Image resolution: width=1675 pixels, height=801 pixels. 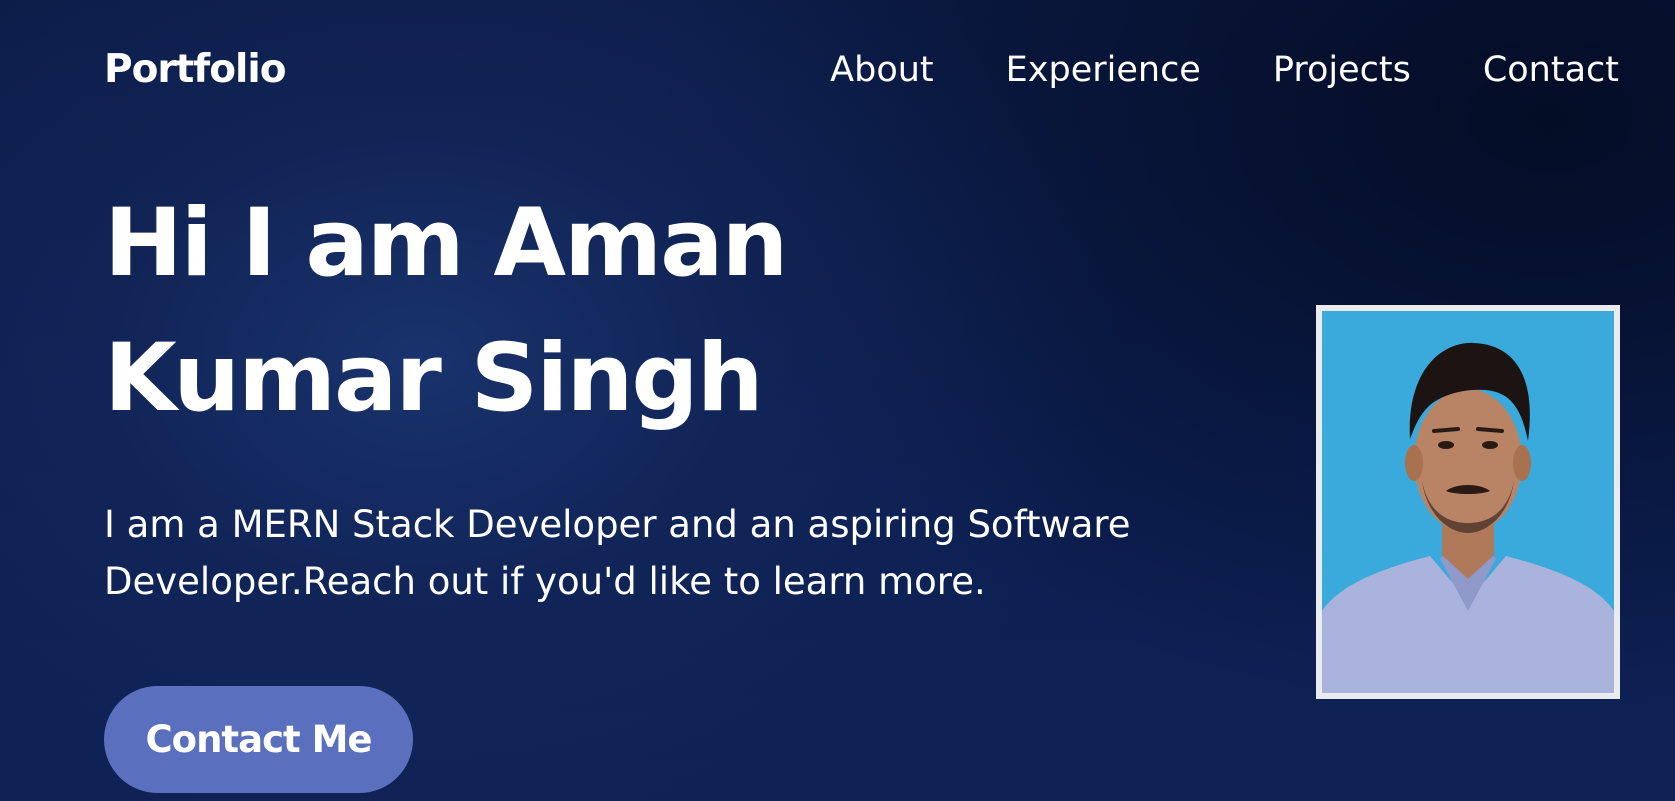 I want to click on nav-link-projects: Projects, so click(x=1342, y=70).